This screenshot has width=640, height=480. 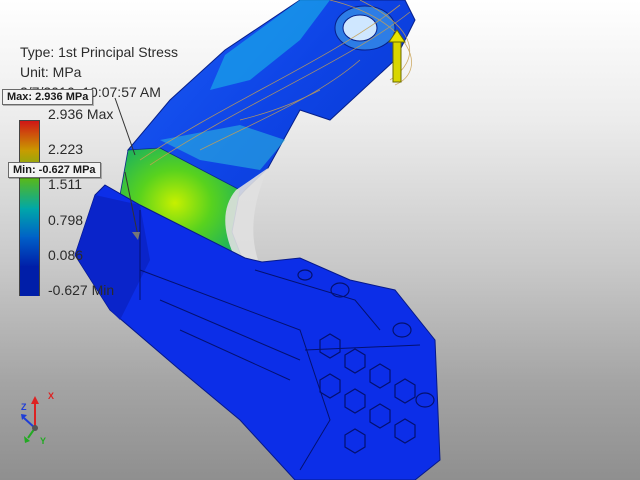 I want to click on min-probe-label: Min: -0.627 MPa, so click(x=54, y=170).